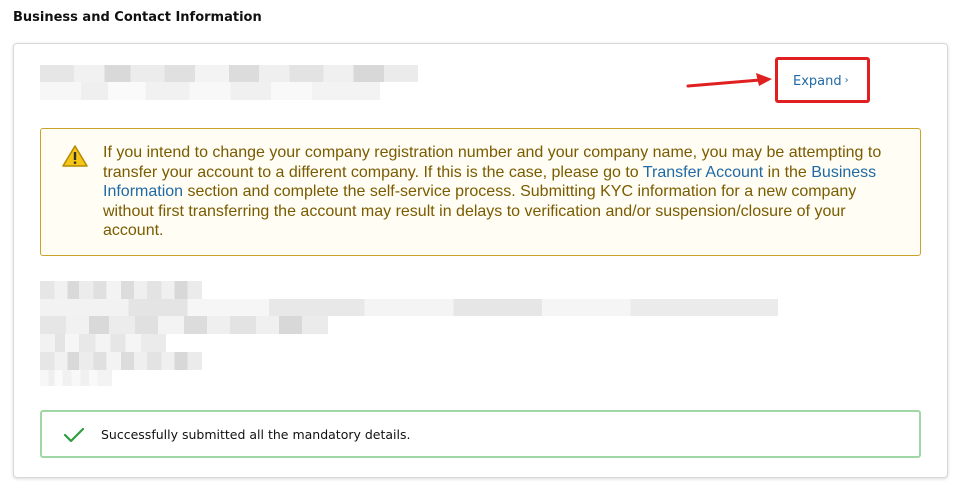 The height and width of the screenshot is (491, 963). Describe the element at coordinates (210, 91) in the screenshot. I see `redacted-company-subtext` at that location.